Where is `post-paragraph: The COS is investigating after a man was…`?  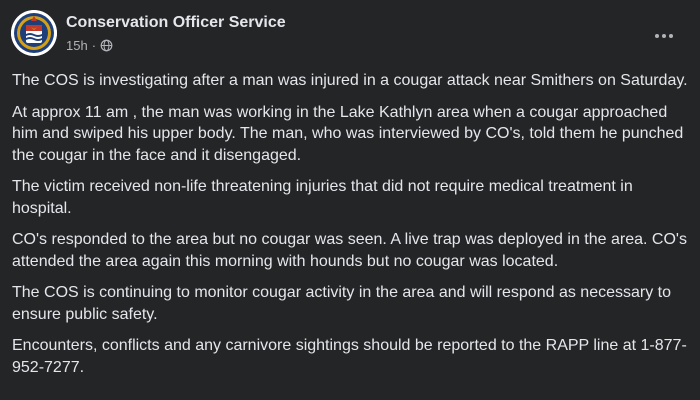
post-paragraph: The COS is investigating after a man was… is located at coordinates (350, 80).